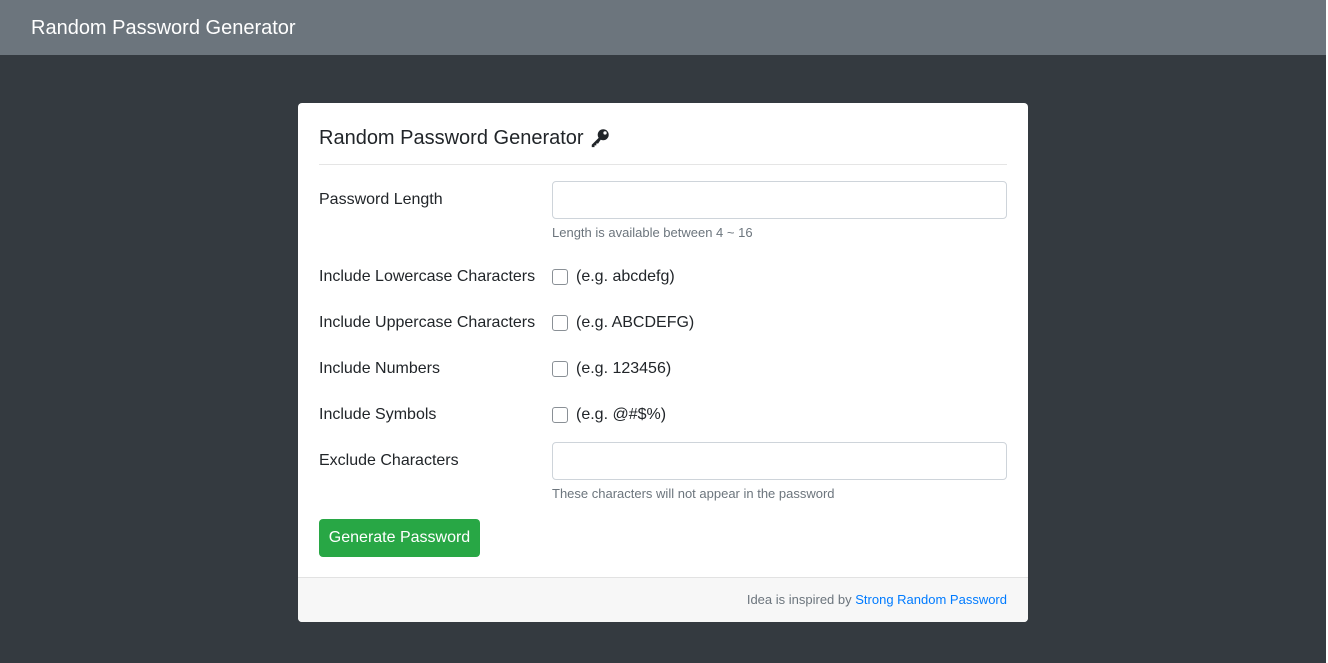  Describe the element at coordinates (427, 322) in the screenshot. I see `uppercase-label: Include Uppercase Characters` at that location.